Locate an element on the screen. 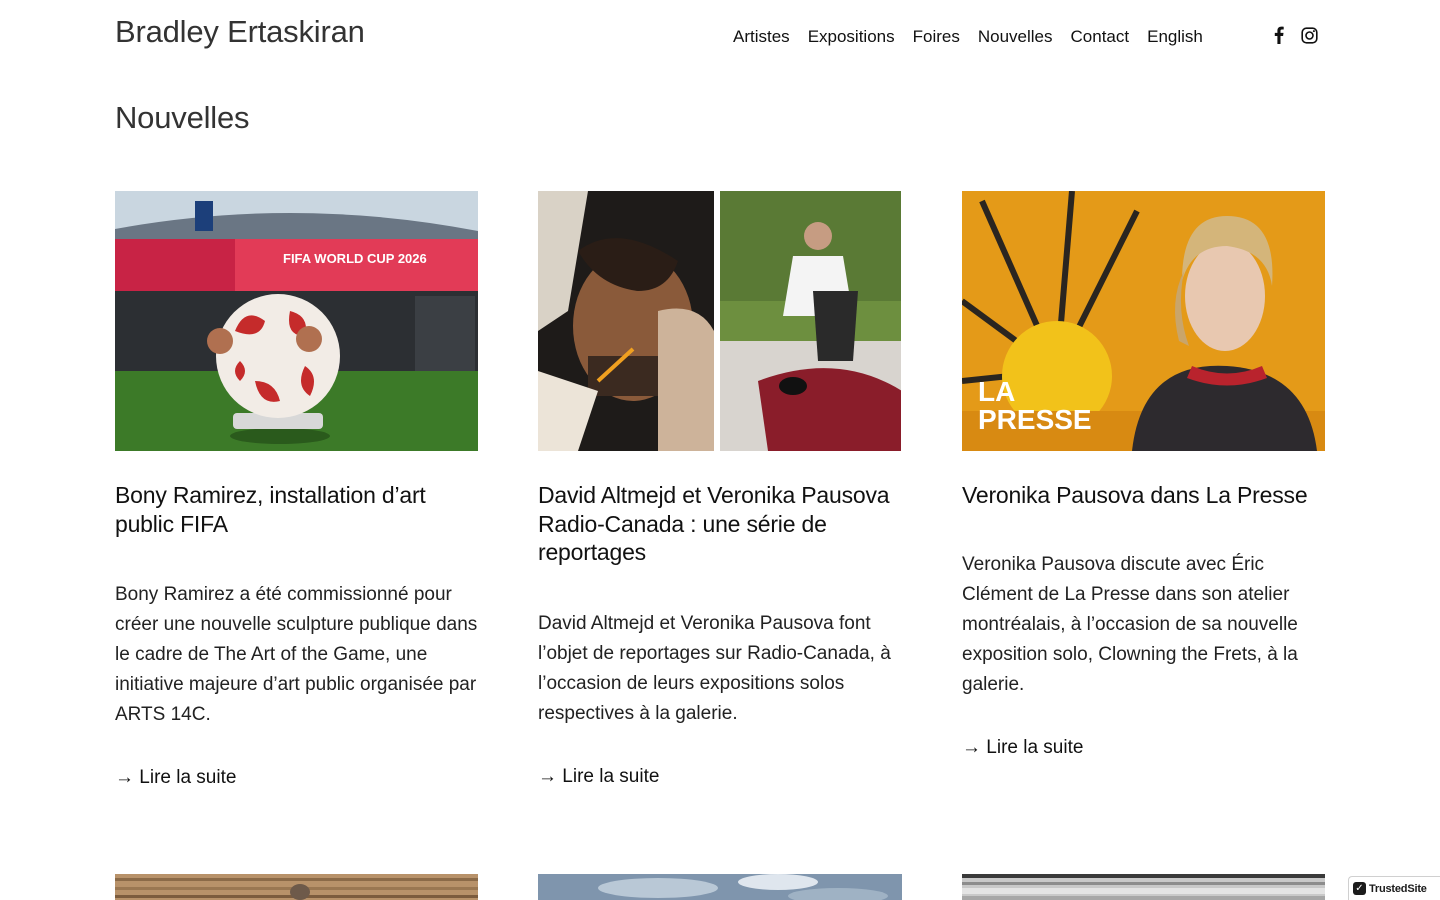  news-card-3-read-more: → Lire la suite is located at coordinates (1022, 748).